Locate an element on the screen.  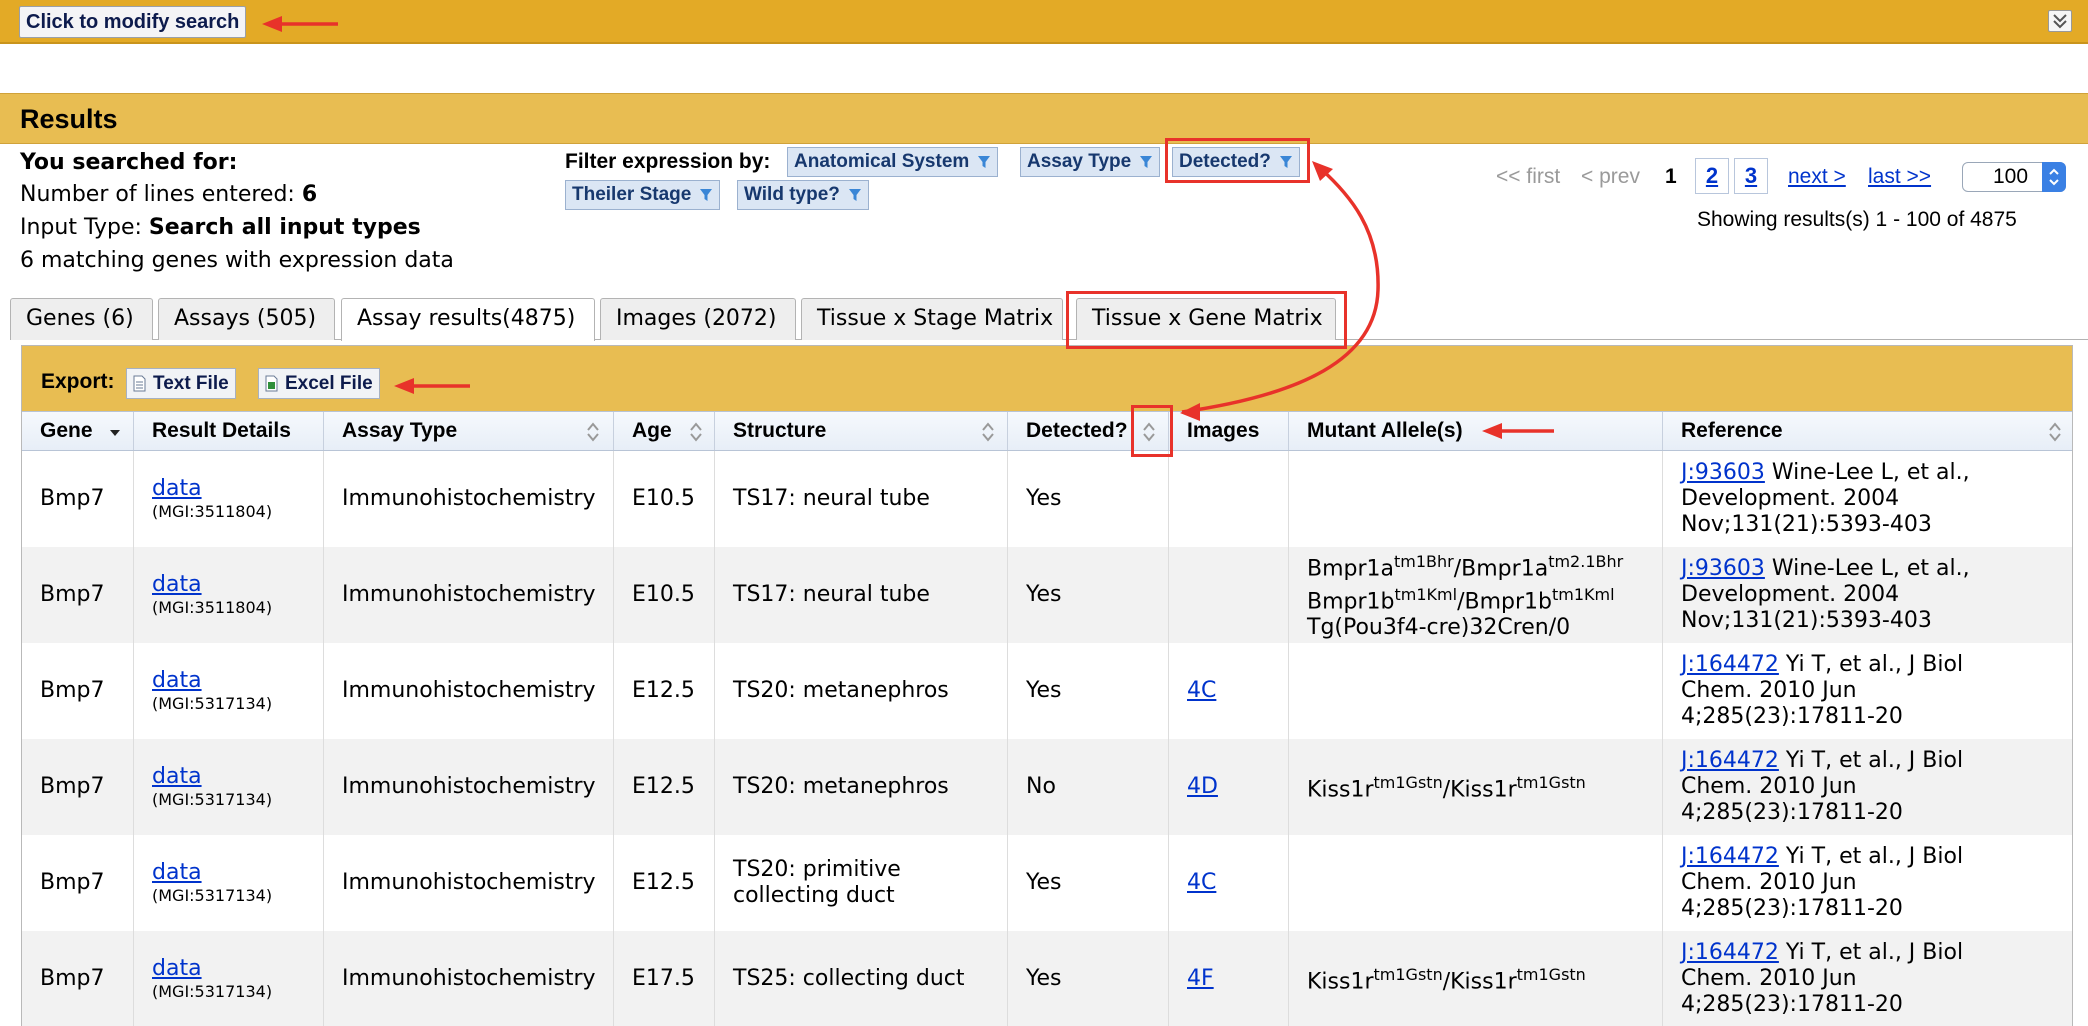
cell-structure: TS17: neural tube is located at coordinates (861, 499).